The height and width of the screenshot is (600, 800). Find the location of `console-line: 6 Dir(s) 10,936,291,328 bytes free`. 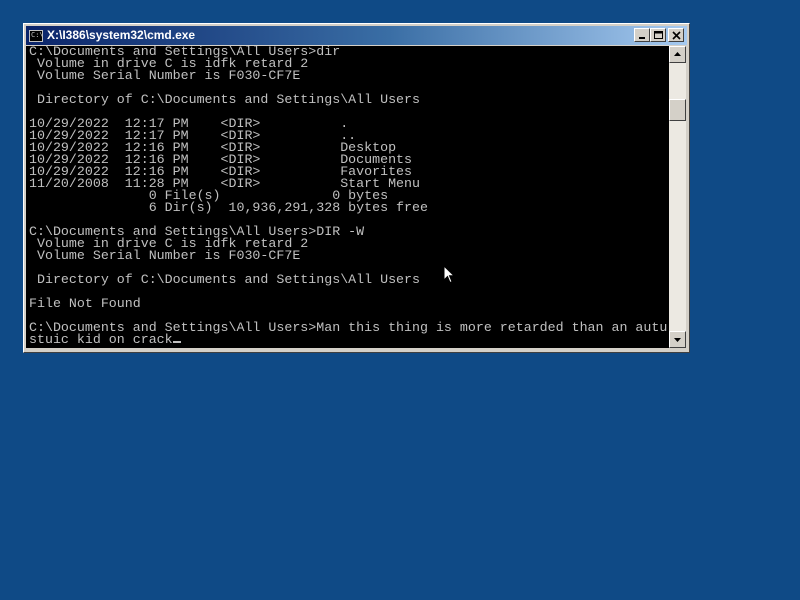

console-line: 6 Dir(s) 10,936,291,328 bytes free is located at coordinates (228, 207).